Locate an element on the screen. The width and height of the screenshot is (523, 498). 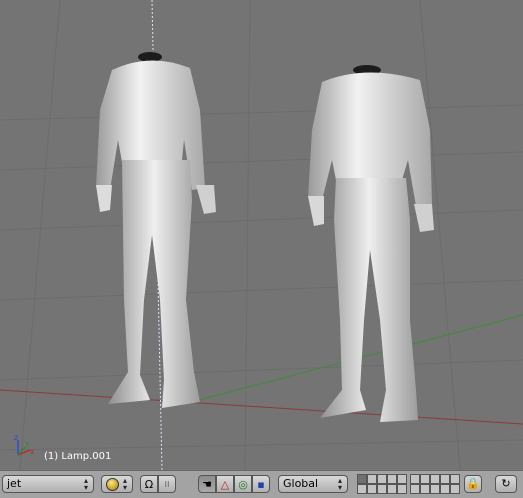
lock-icon: 🔒 is located at coordinates (473, 484).